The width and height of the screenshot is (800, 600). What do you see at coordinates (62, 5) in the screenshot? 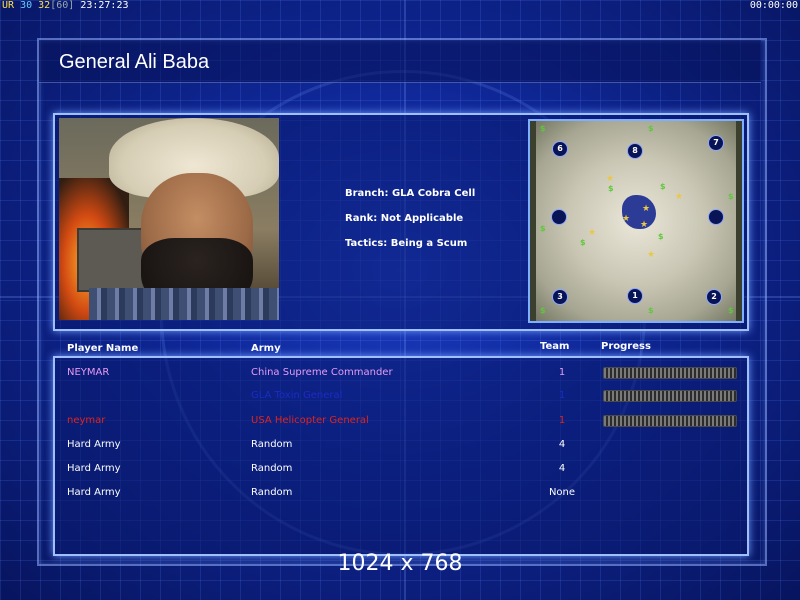
I see `fps-cap: [60]` at bounding box center [62, 5].